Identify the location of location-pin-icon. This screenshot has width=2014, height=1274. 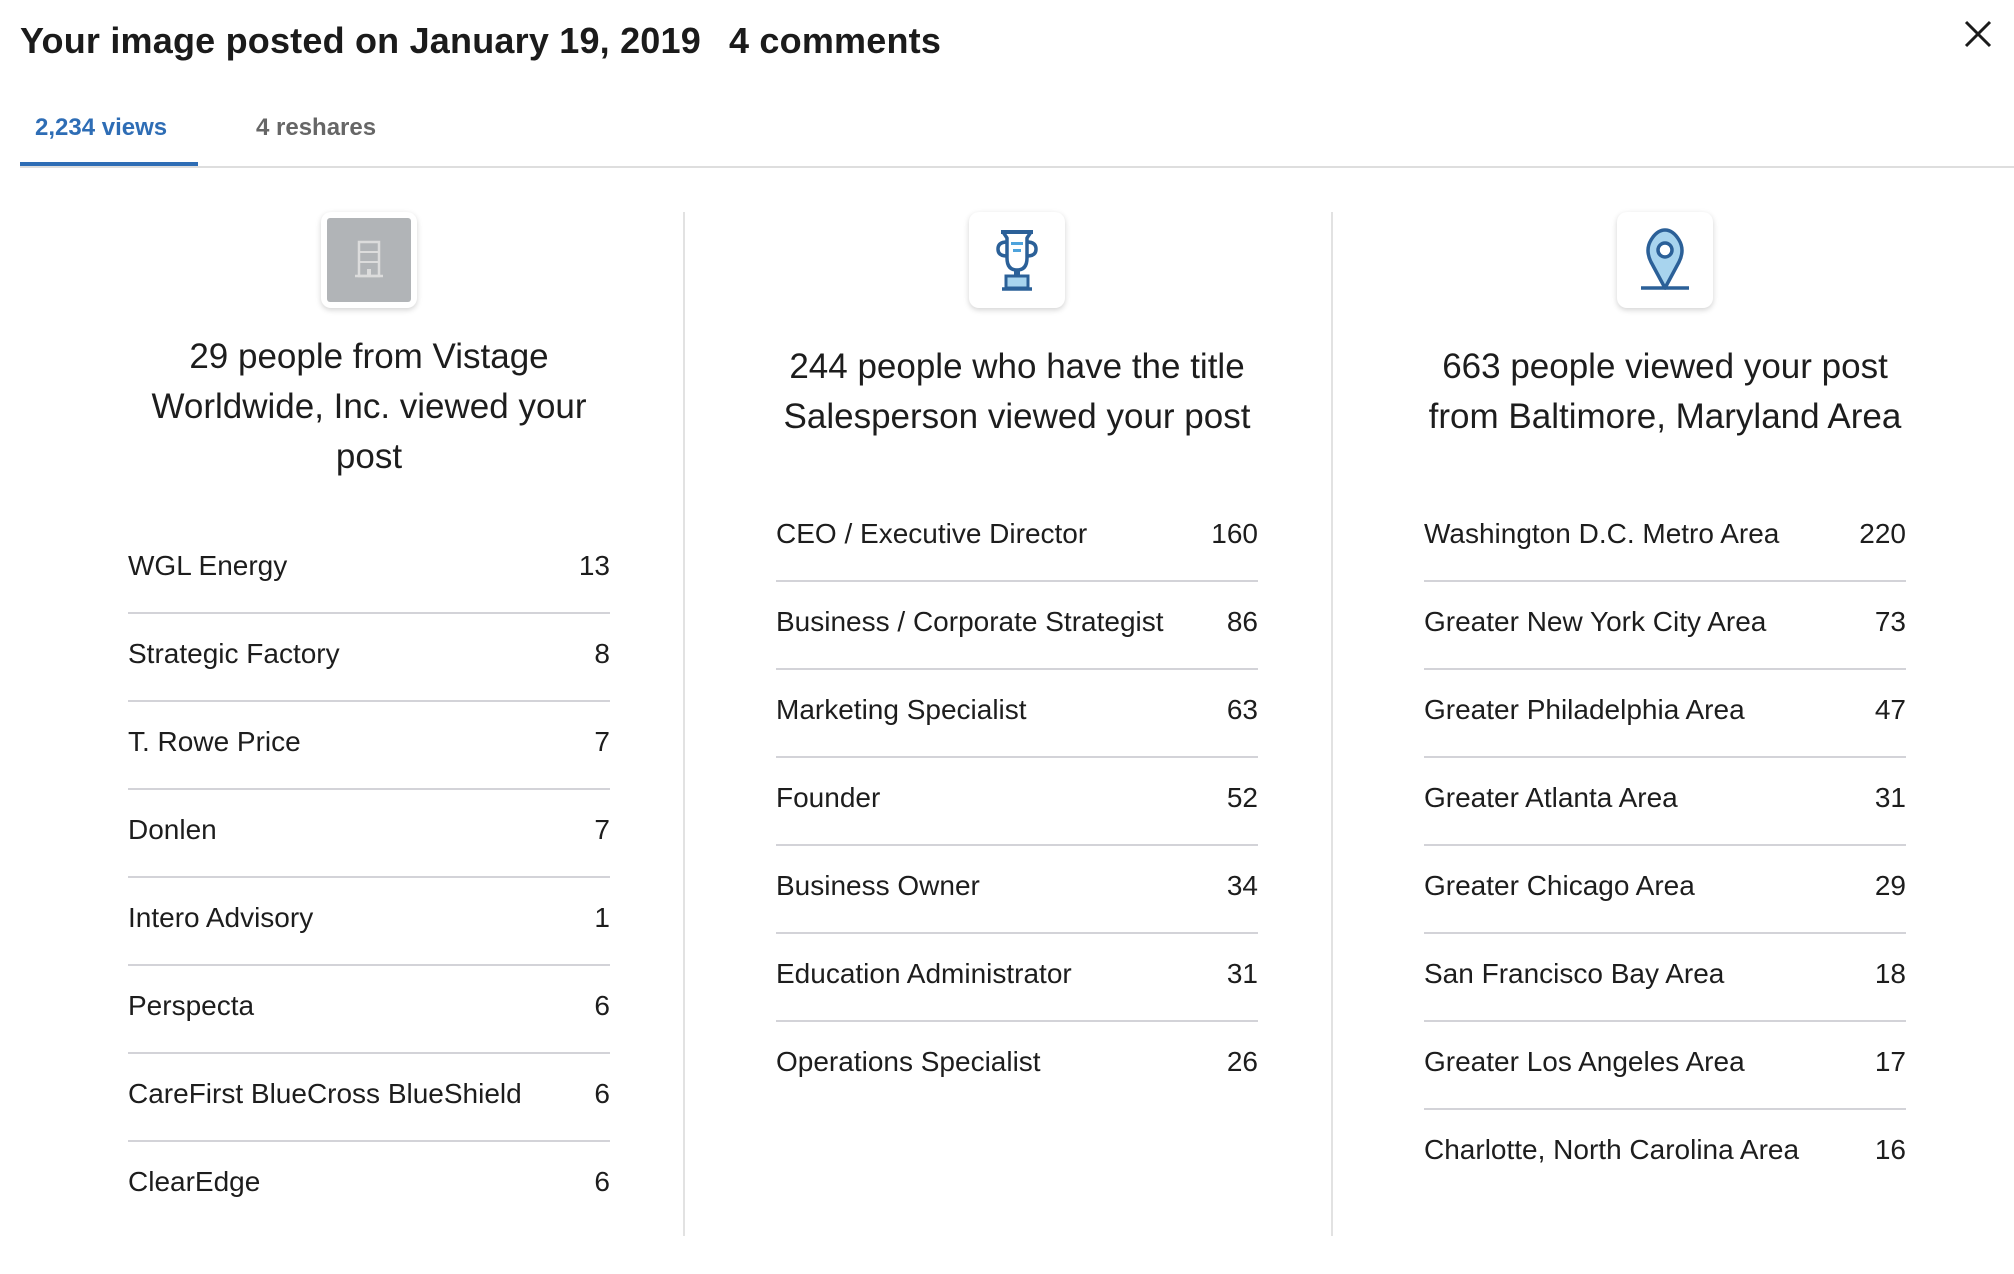
(1665, 259).